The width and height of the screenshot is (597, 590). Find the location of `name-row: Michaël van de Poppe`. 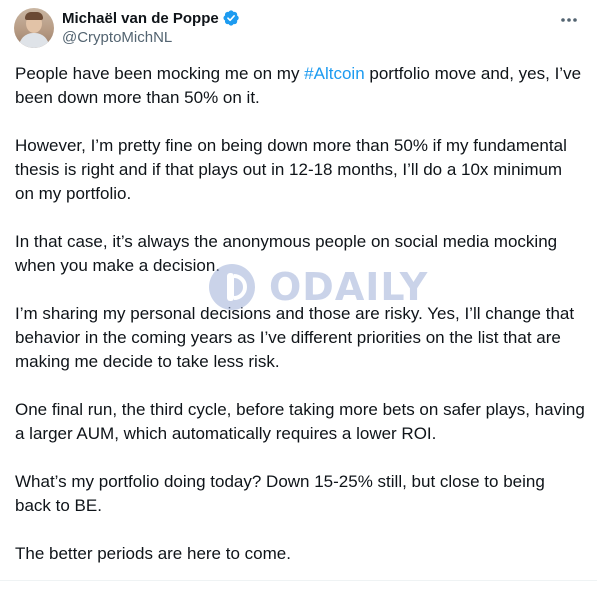

name-row: Michaël van de Poppe is located at coordinates (151, 18).